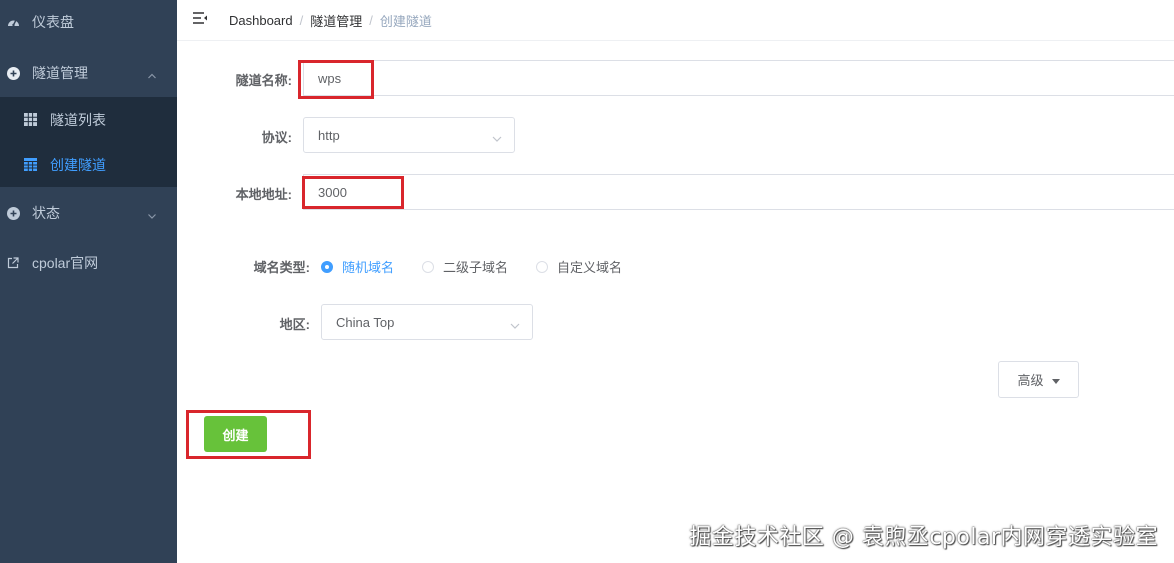 This screenshot has width=1174, height=563. Describe the element at coordinates (46, 213) in the screenshot. I see `sidebar-item-label: 状态` at that location.